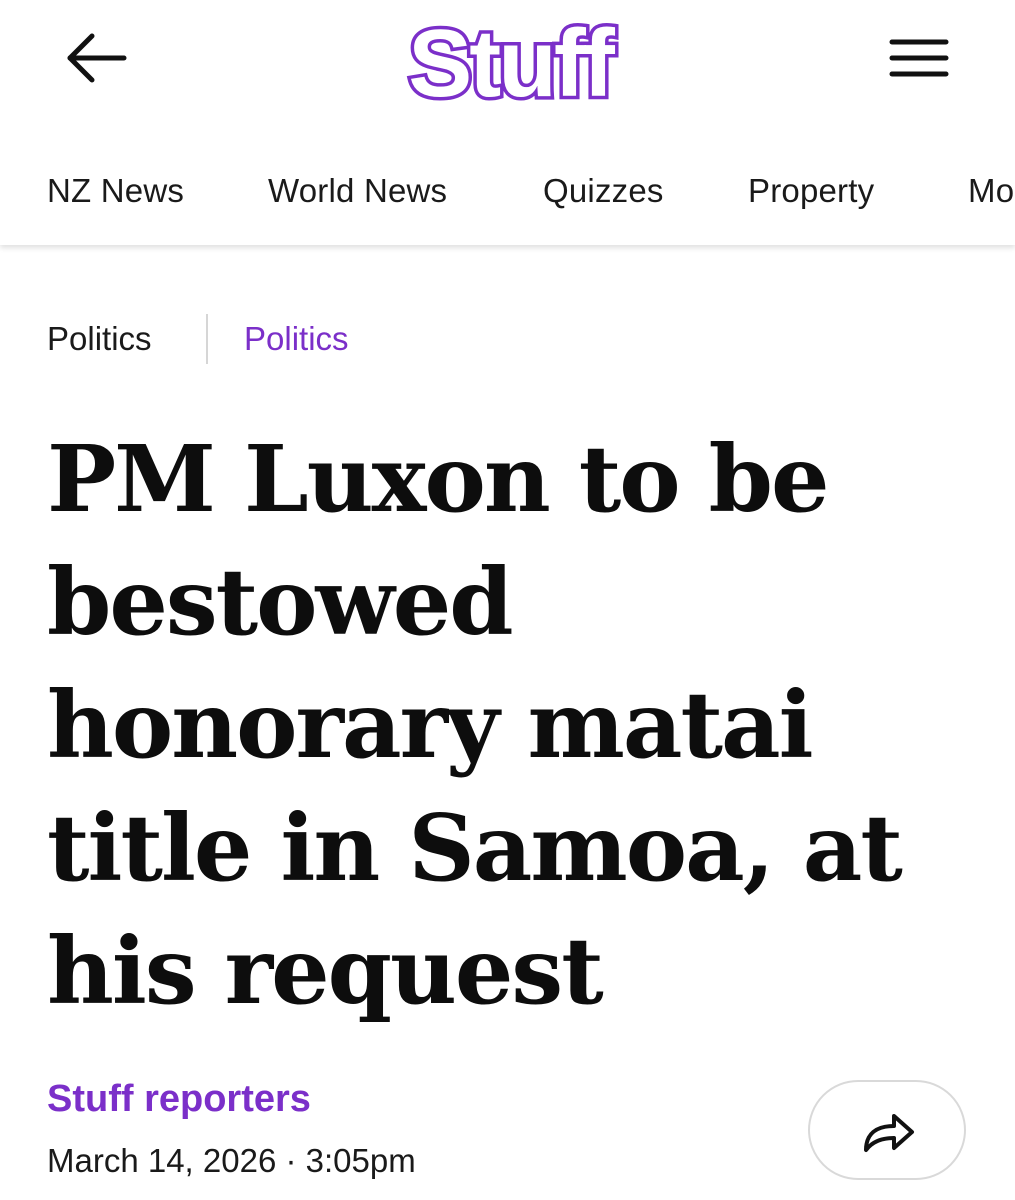 The width and height of the screenshot is (1015, 1200). Describe the element at coordinates (991, 191) in the screenshot. I see `nav-item-more: Mo` at that location.